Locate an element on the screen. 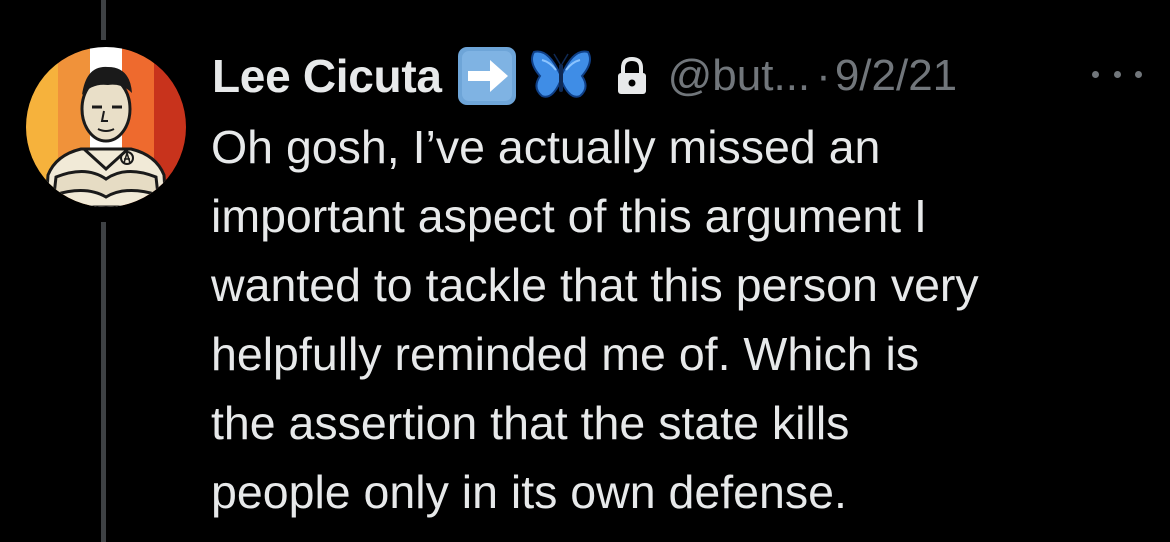 This screenshot has height=542, width=1170. tweet-text-line: wanted to tackle that this person very is located at coordinates (595, 285).